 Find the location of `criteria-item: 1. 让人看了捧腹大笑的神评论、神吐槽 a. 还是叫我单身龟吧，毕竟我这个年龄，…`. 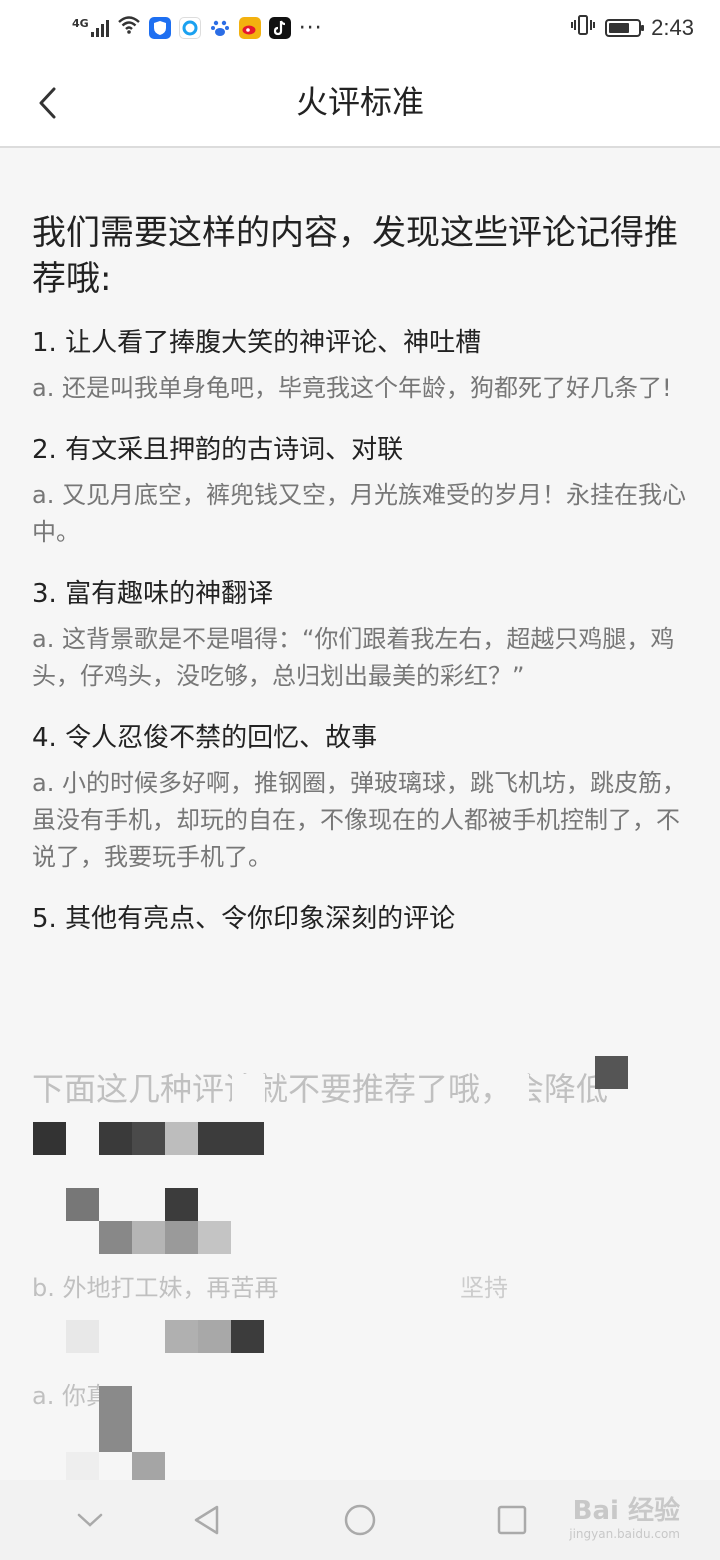

criteria-item: 1. 让人看了捧腹大笑的神评论、神吐槽 a. 还是叫我单身龟吧，毕竟我这个年龄，… is located at coordinates (360, 365).